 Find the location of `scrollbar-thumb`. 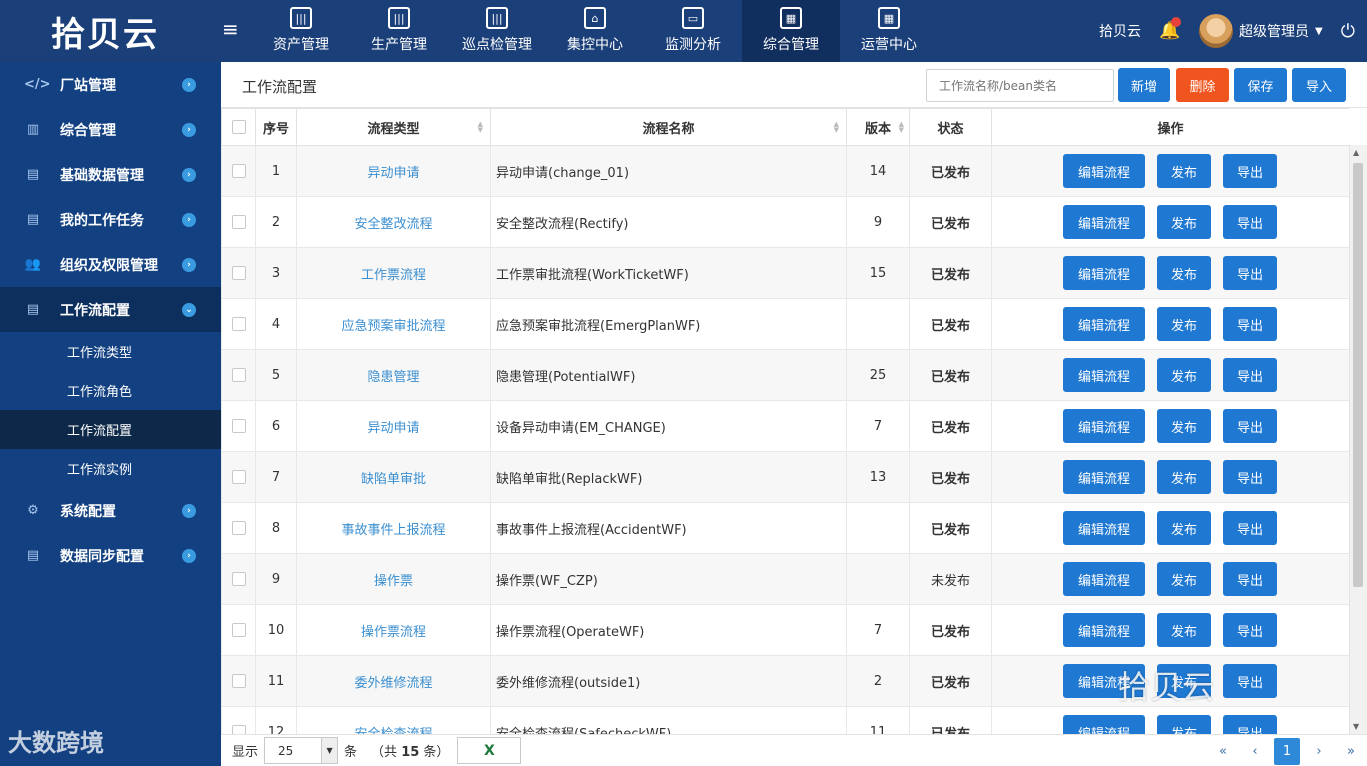

scrollbar-thumb is located at coordinates (1358, 375).